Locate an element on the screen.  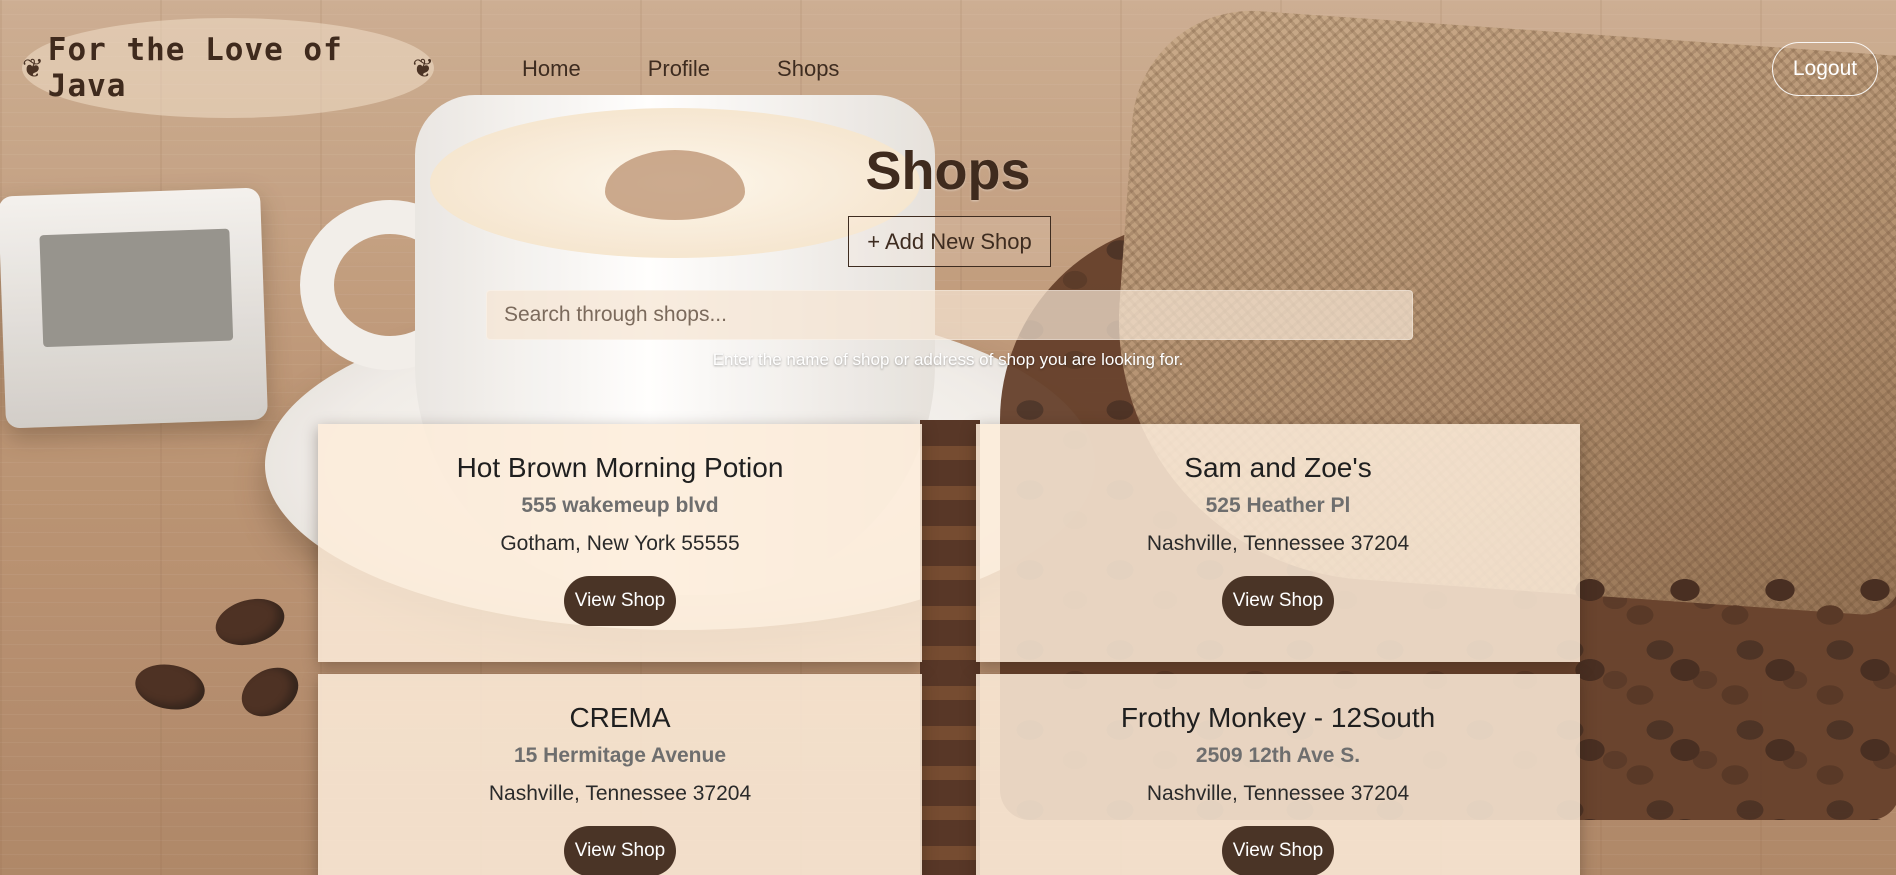
shop-name: Sam and Zoe's is located at coordinates (1278, 467).